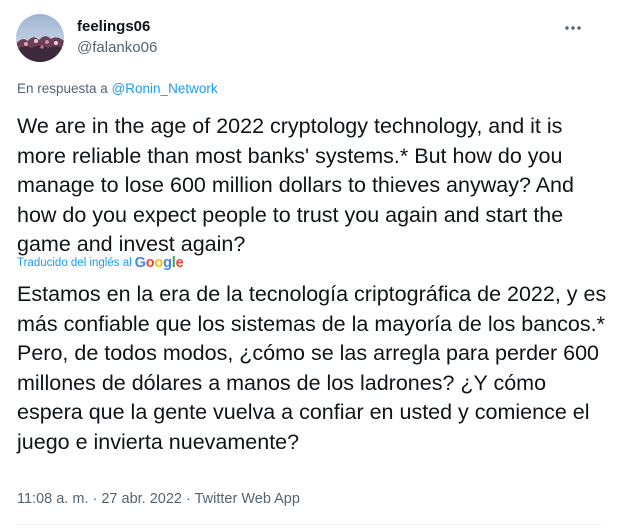 This screenshot has width=618, height=532. I want to click on author-handle: @falanko06, so click(117, 48).